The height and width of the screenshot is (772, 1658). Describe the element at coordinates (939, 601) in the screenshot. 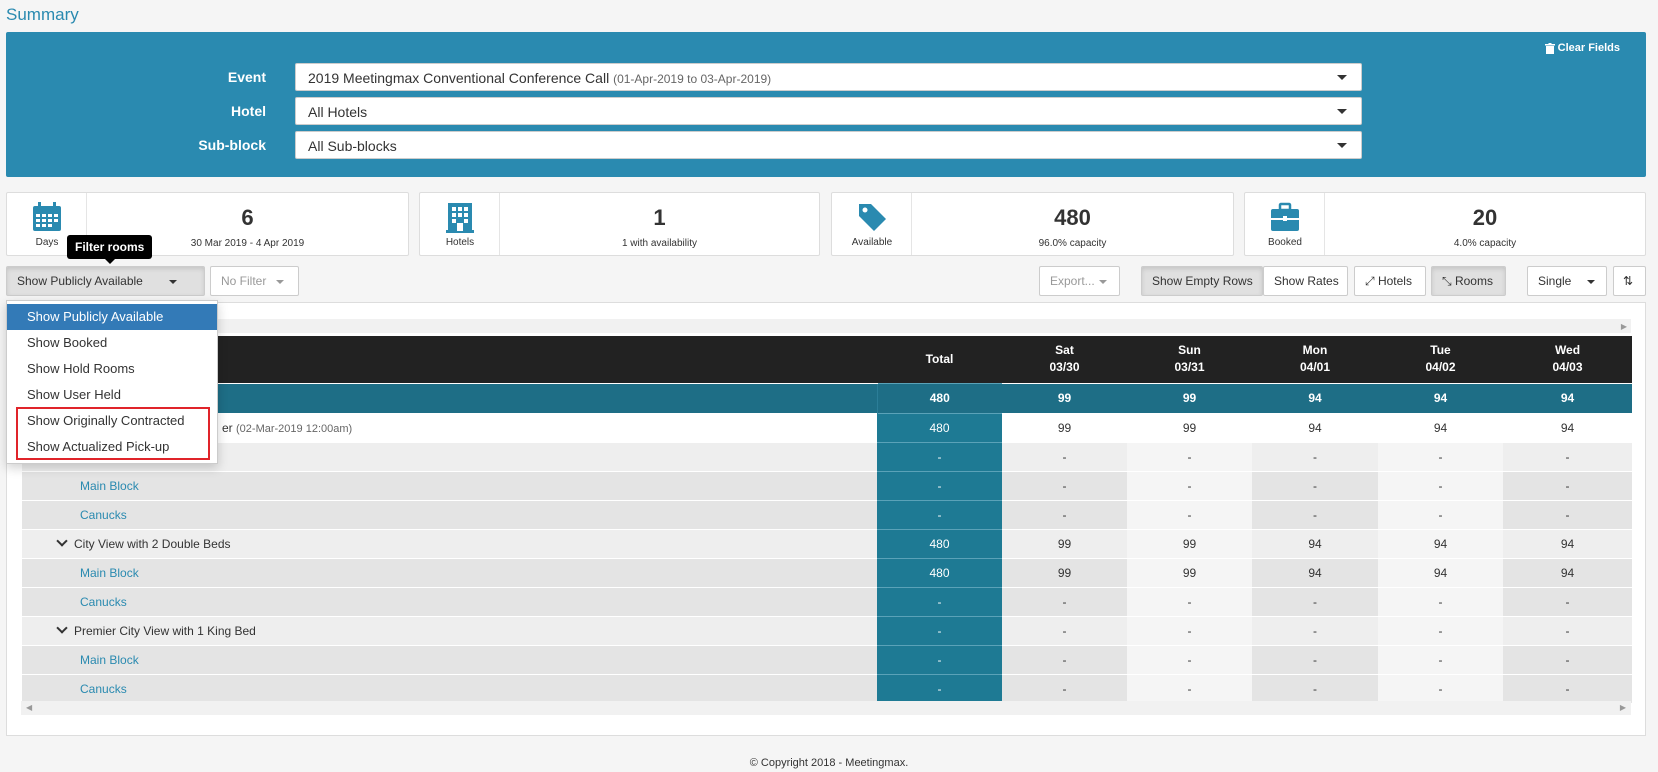

I see `total-cell: -` at that location.